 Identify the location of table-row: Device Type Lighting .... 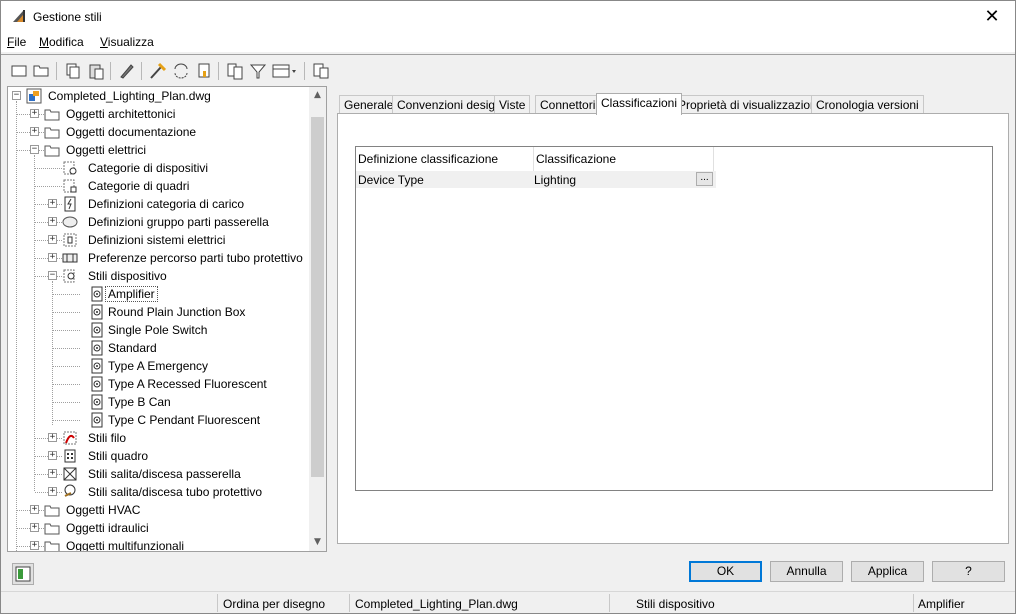
(536, 179).